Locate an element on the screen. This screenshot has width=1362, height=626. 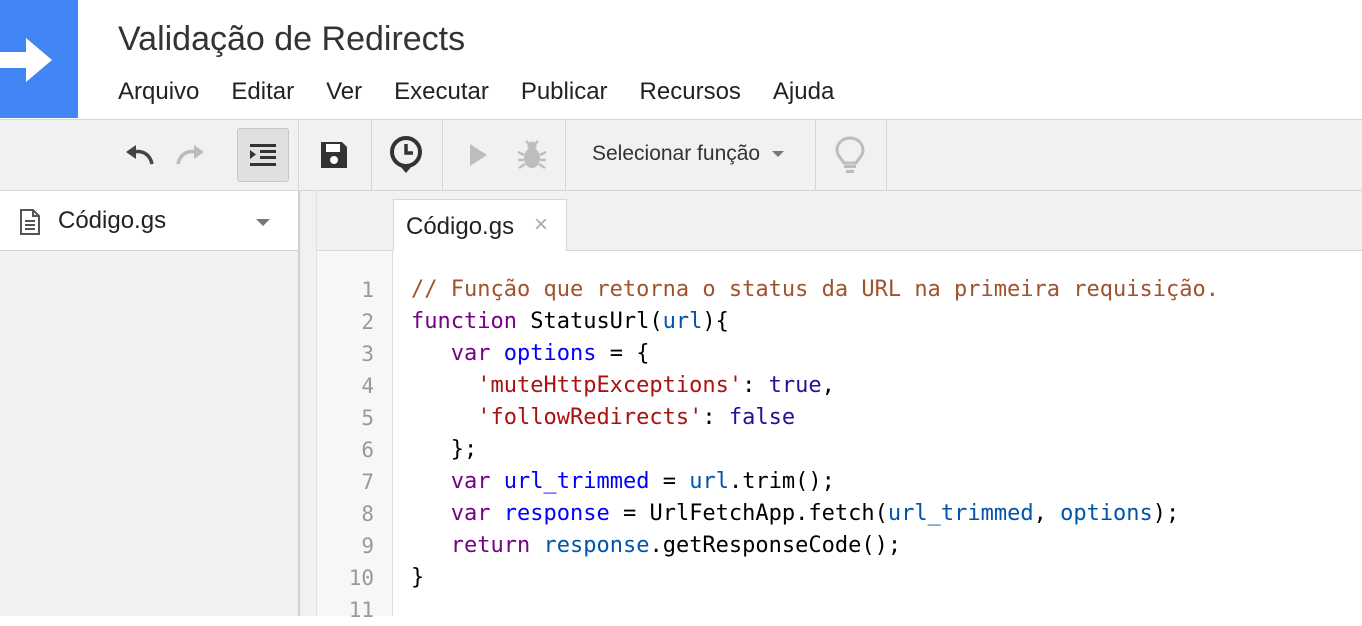
triggers-button is located at coordinates (406, 155).